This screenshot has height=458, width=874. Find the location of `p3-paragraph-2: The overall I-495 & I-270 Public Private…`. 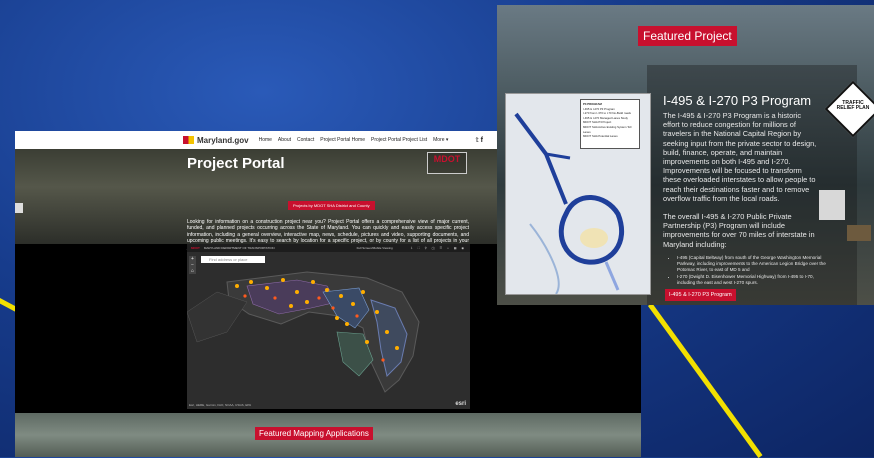

p3-paragraph-2: The overall I-495 & I-270 Public Private… is located at coordinates (739, 230).